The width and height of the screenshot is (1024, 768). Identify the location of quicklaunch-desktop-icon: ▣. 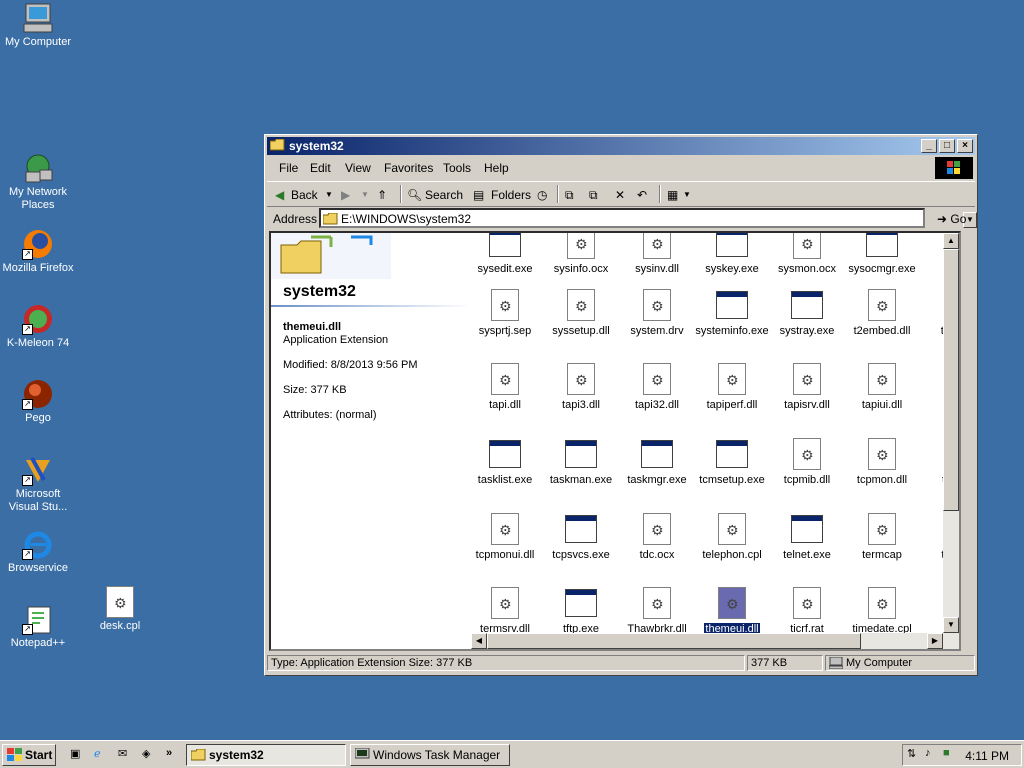
(78, 755).